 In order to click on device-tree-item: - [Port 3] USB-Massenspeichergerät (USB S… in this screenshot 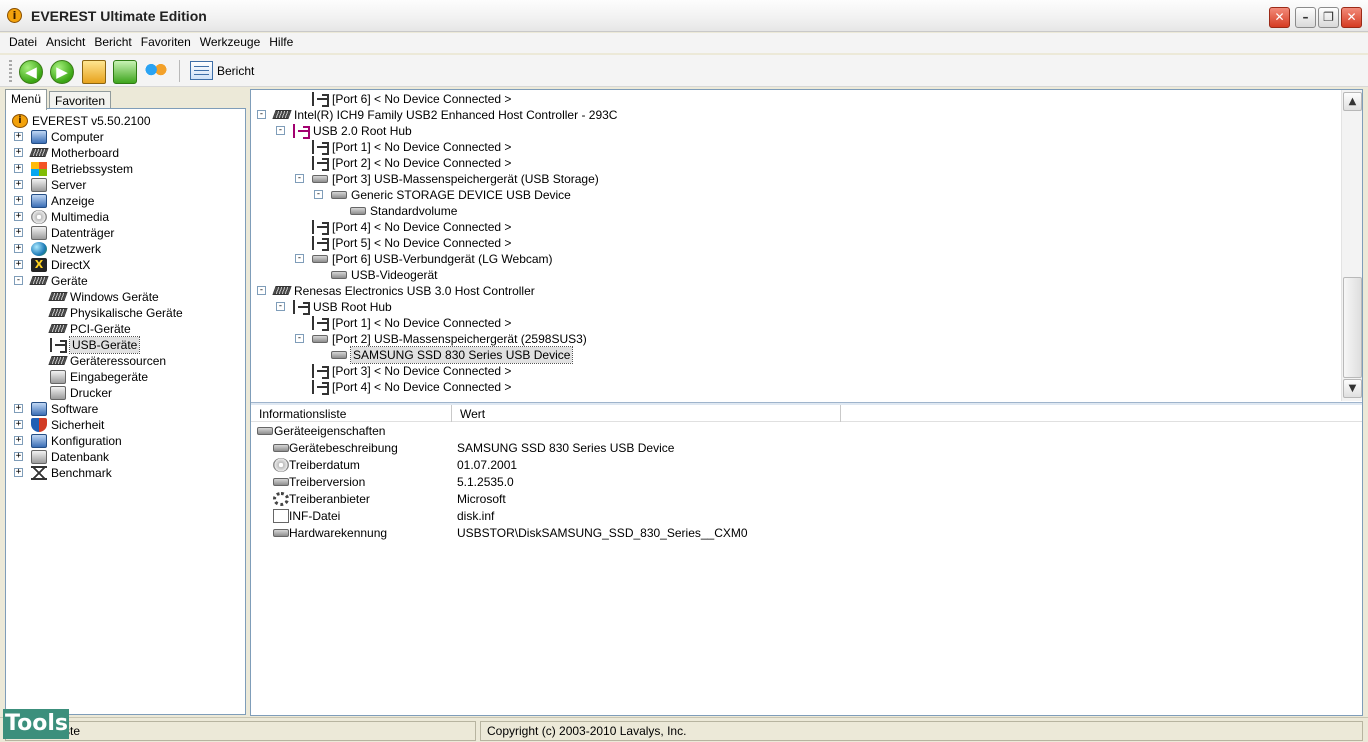, I will do `click(796, 179)`.